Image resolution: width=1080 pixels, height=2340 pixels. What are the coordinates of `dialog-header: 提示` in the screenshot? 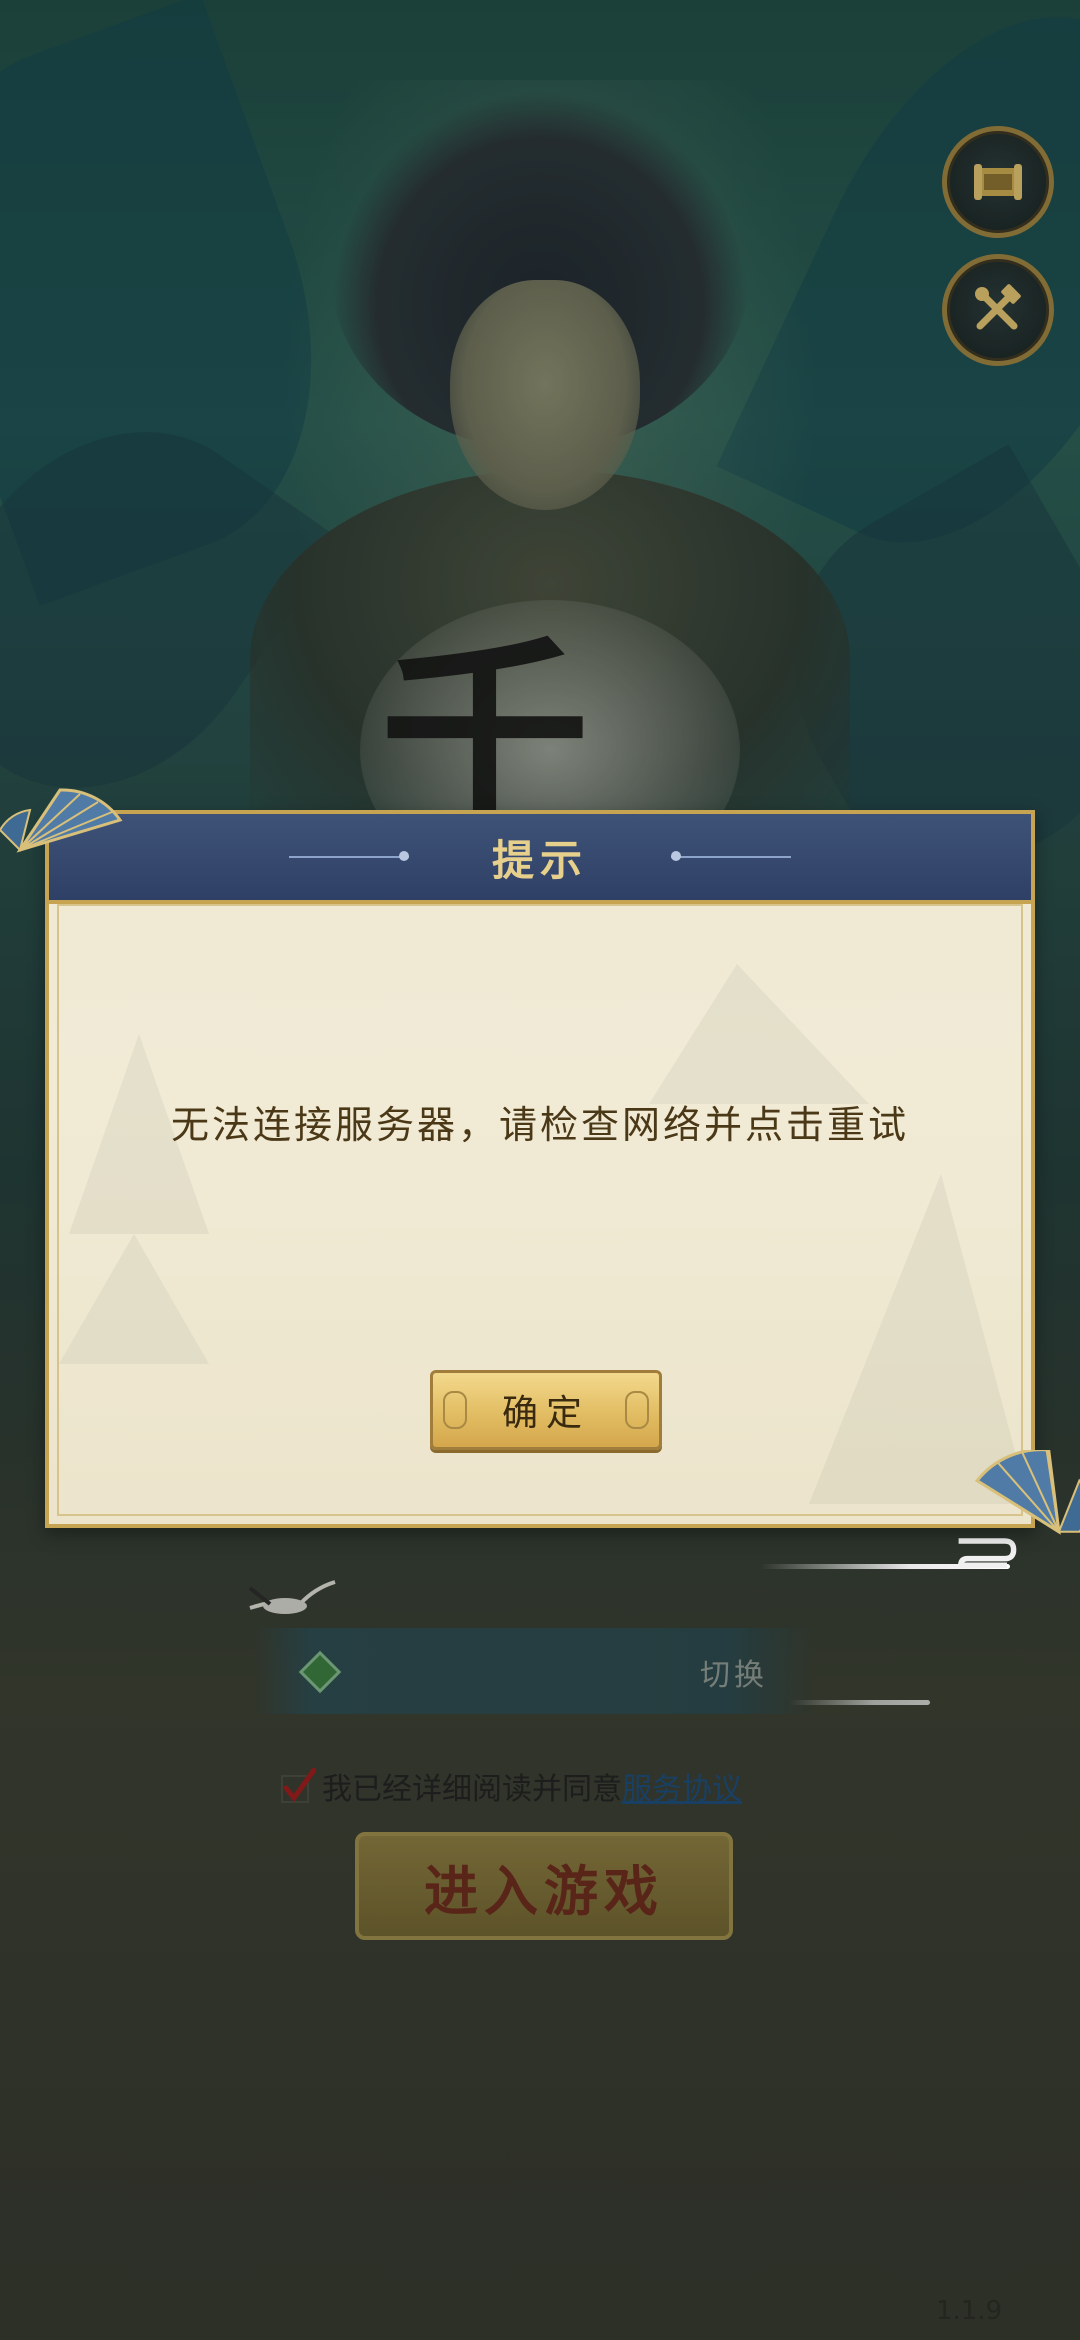 It's located at (540, 859).